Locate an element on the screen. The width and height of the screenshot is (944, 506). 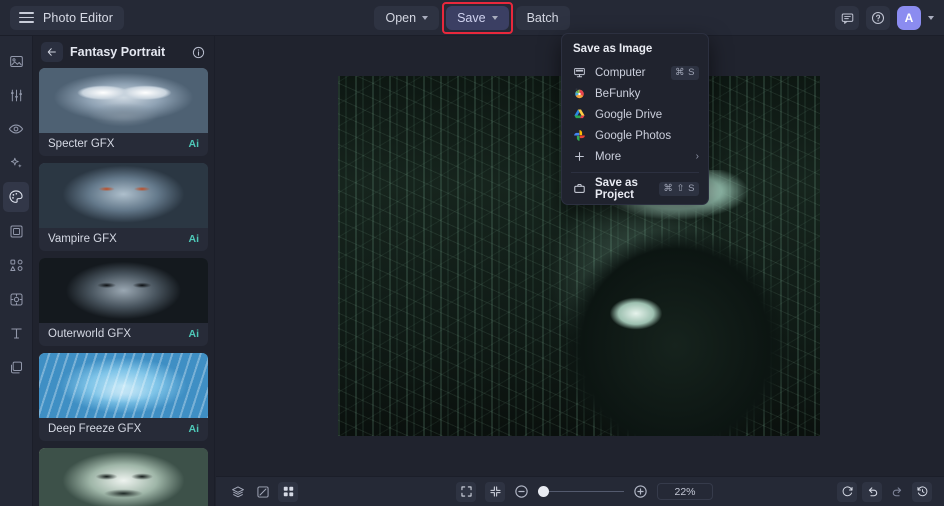
save-button: Save is located at coordinates (477, 17).